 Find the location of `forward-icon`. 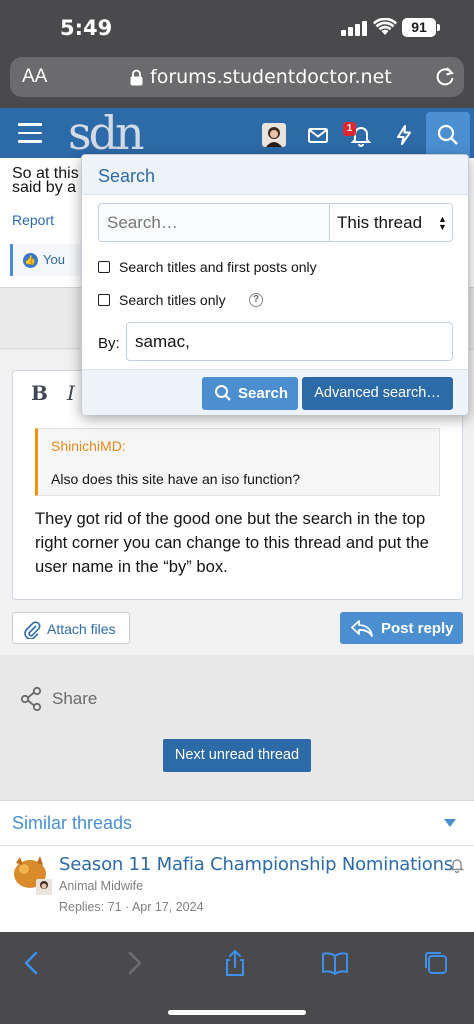

forward-icon is located at coordinates (134, 963).